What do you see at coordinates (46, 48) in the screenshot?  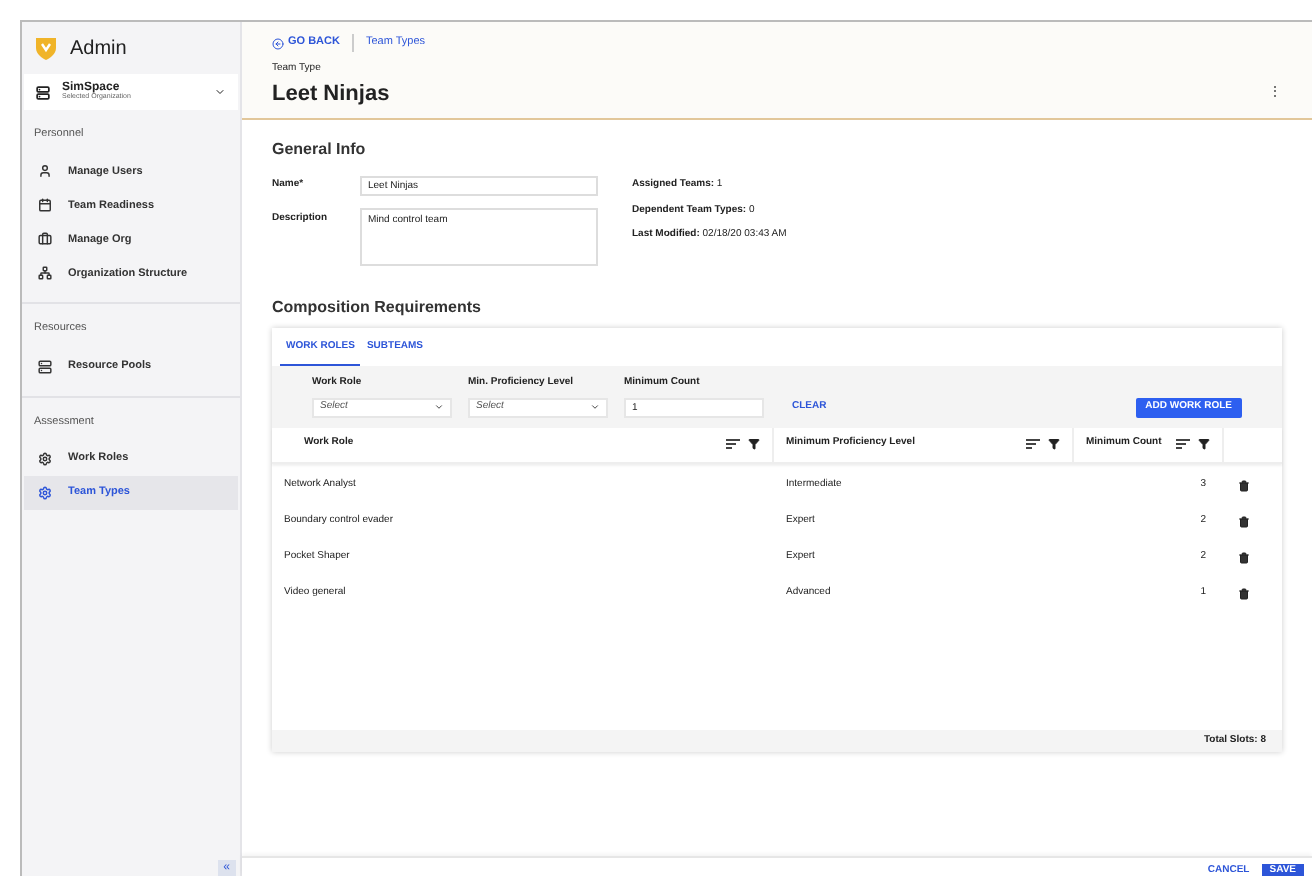 I see `shield-logo-icon` at bounding box center [46, 48].